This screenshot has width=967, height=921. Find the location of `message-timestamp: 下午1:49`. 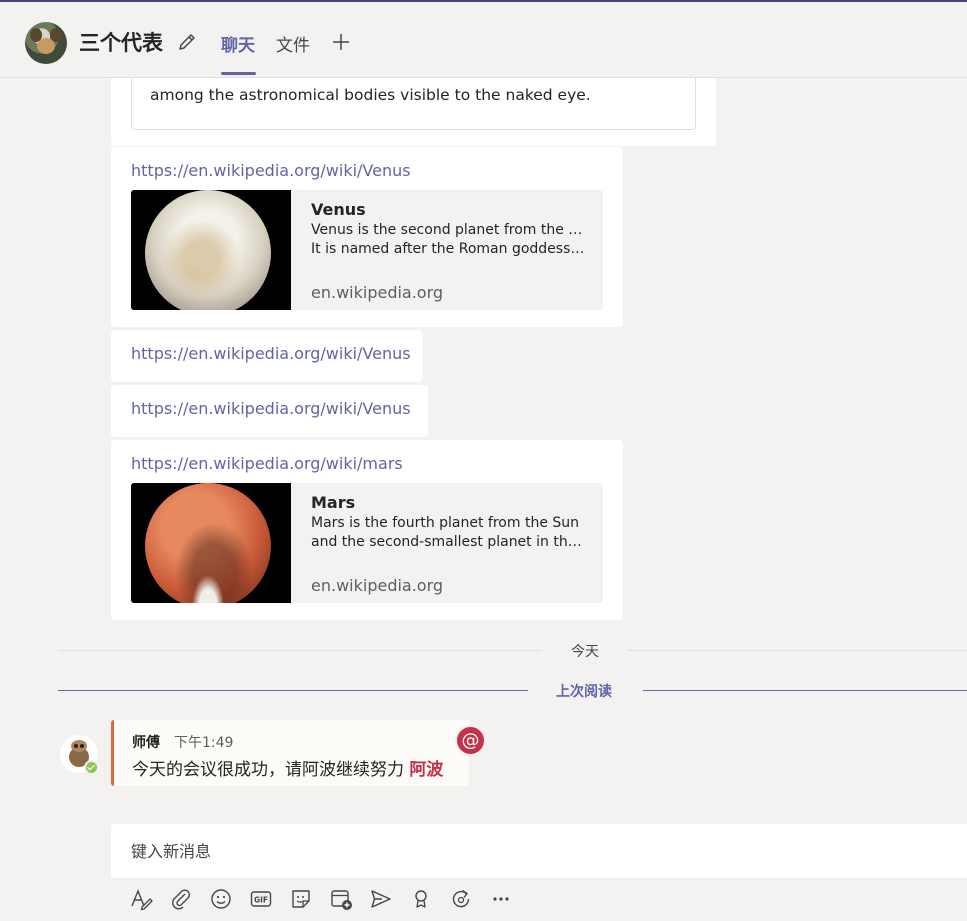

message-timestamp: 下午1:49 is located at coordinates (204, 743).